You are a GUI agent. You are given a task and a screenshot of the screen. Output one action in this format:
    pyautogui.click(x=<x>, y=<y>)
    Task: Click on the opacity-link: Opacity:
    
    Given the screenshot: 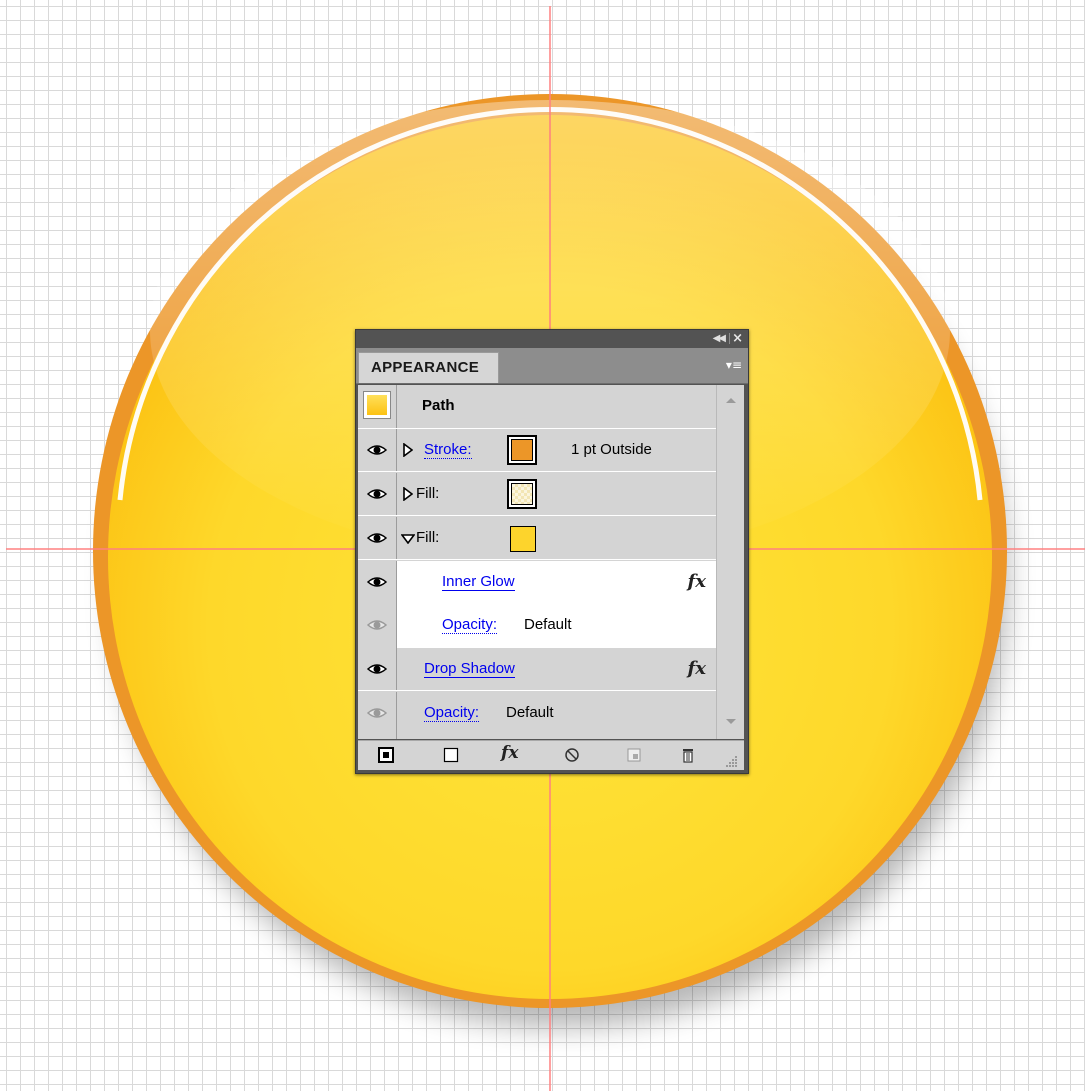 What is the action you would take?
    pyautogui.click(x=452, y=713)
    